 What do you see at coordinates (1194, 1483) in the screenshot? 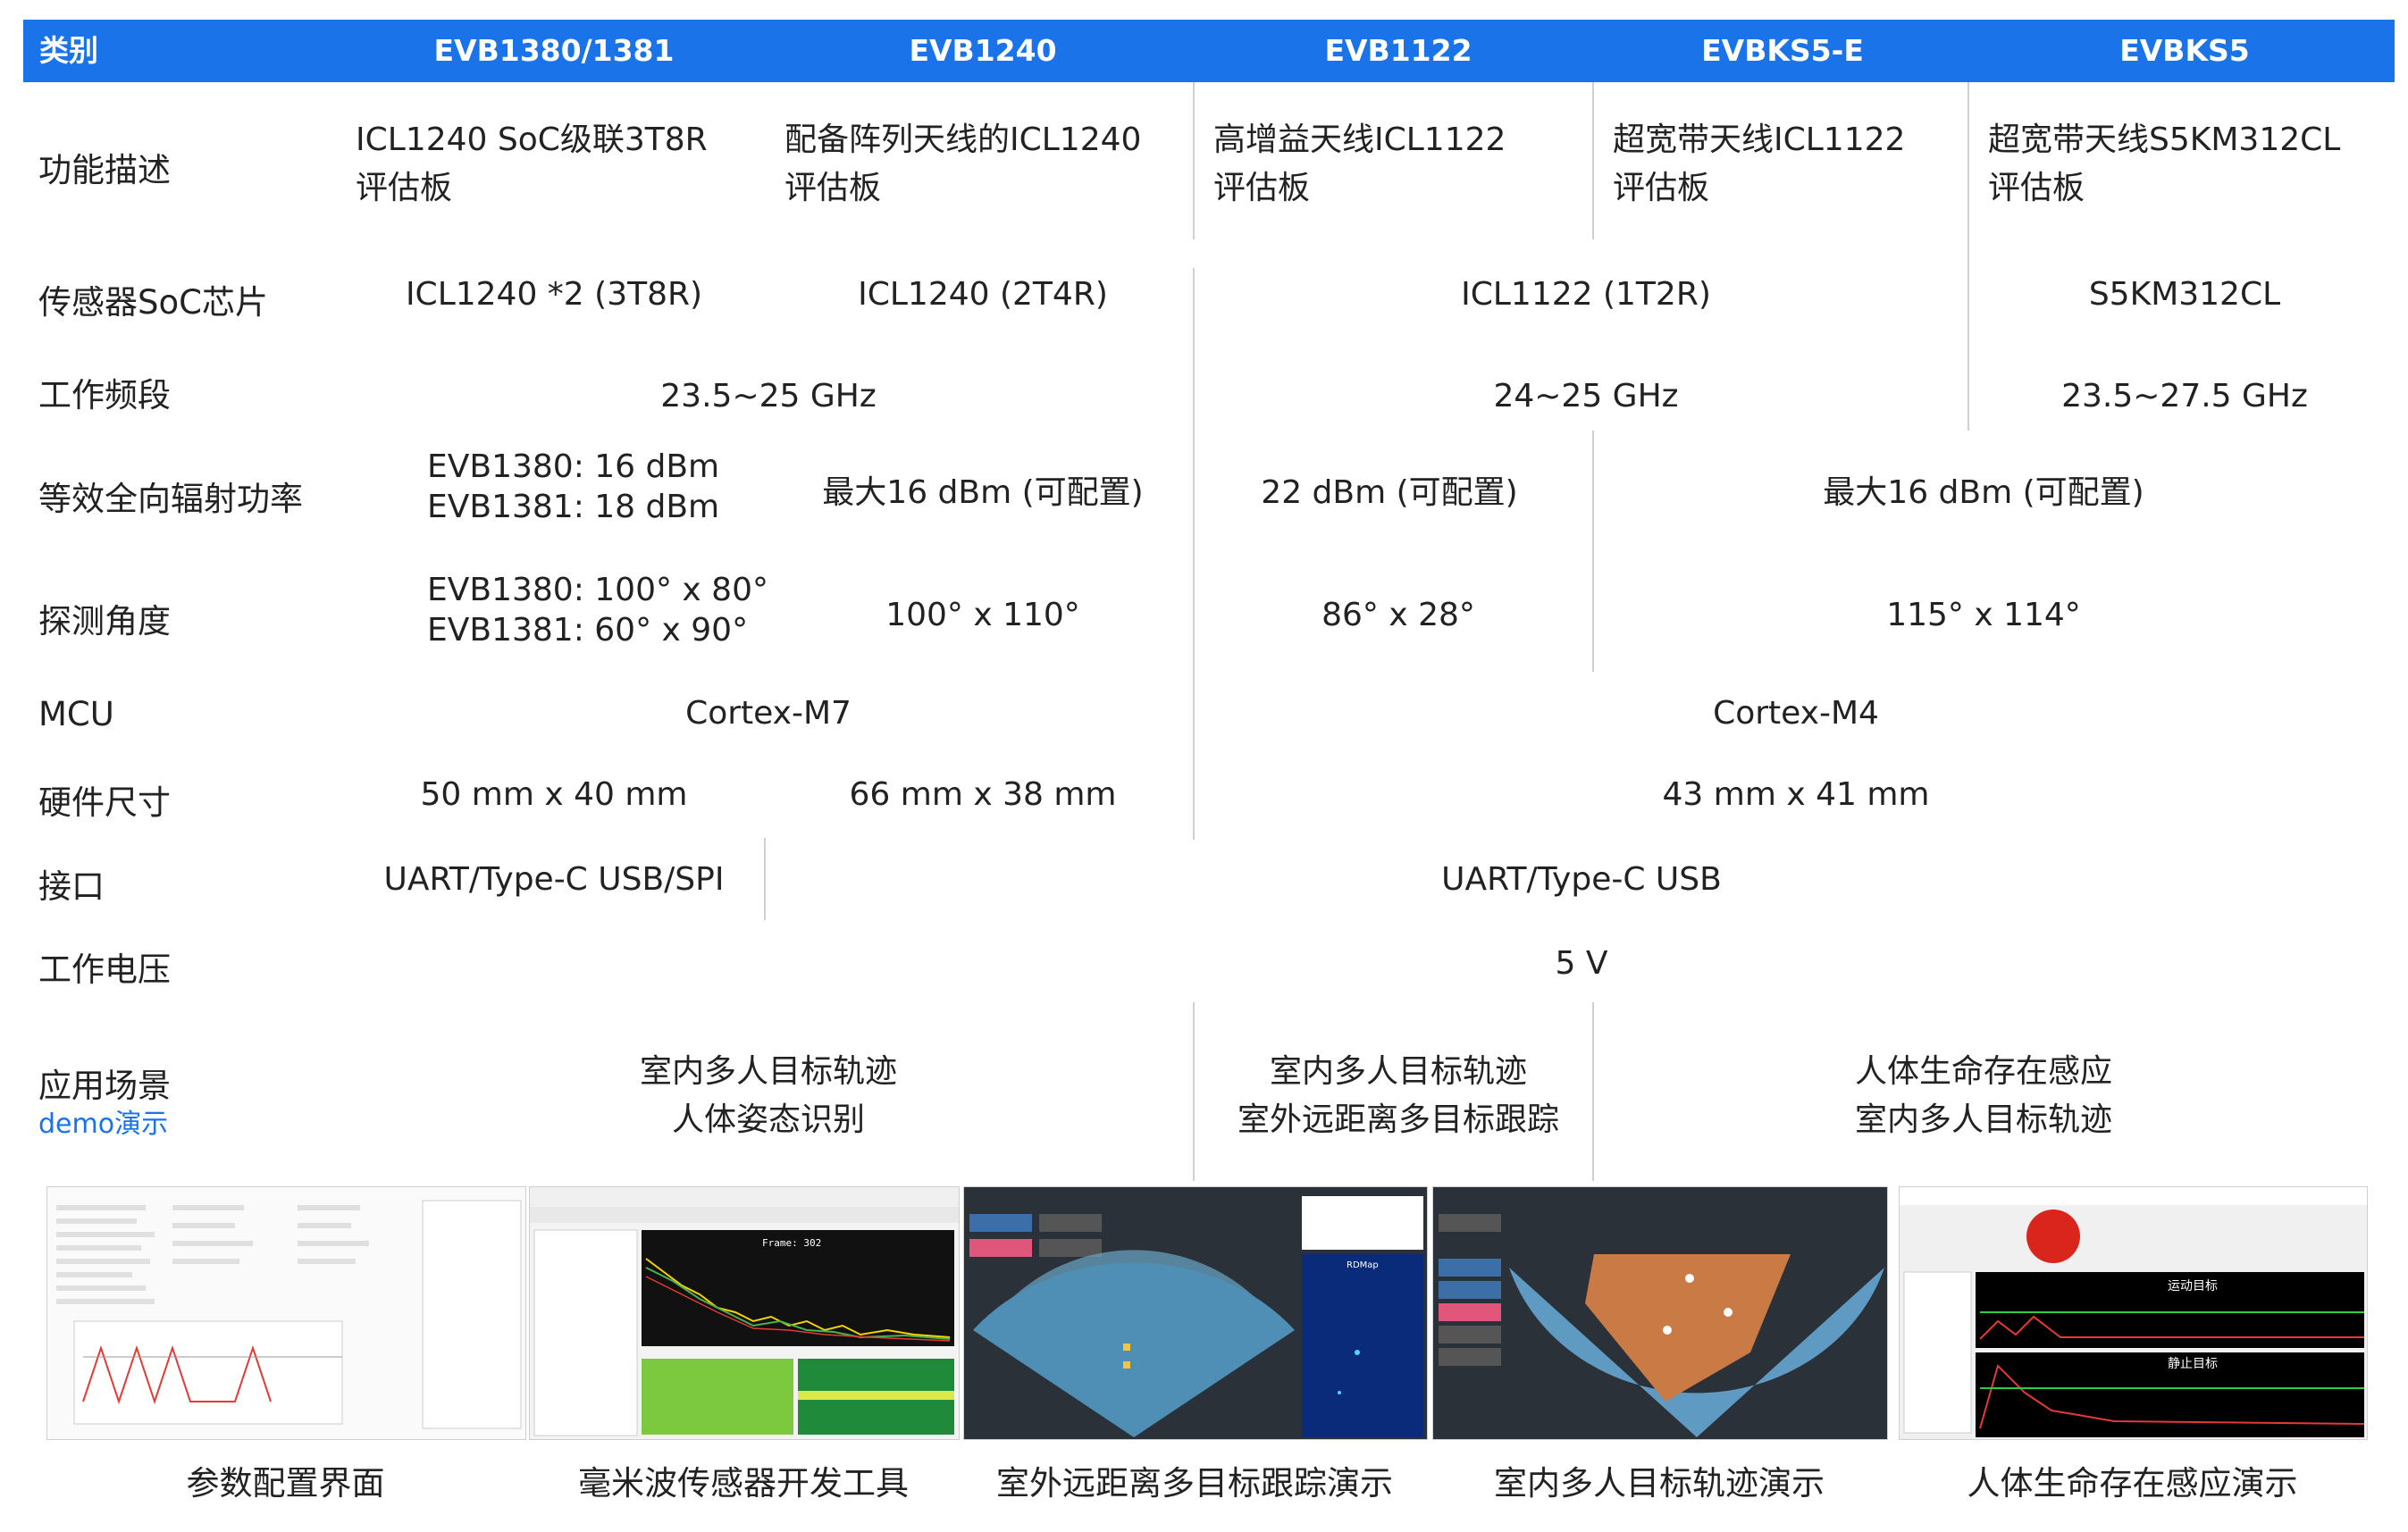
I see `caption-outdoor: 室外远距离多目标跟踪演示` at bounding box center [1194, 1483].